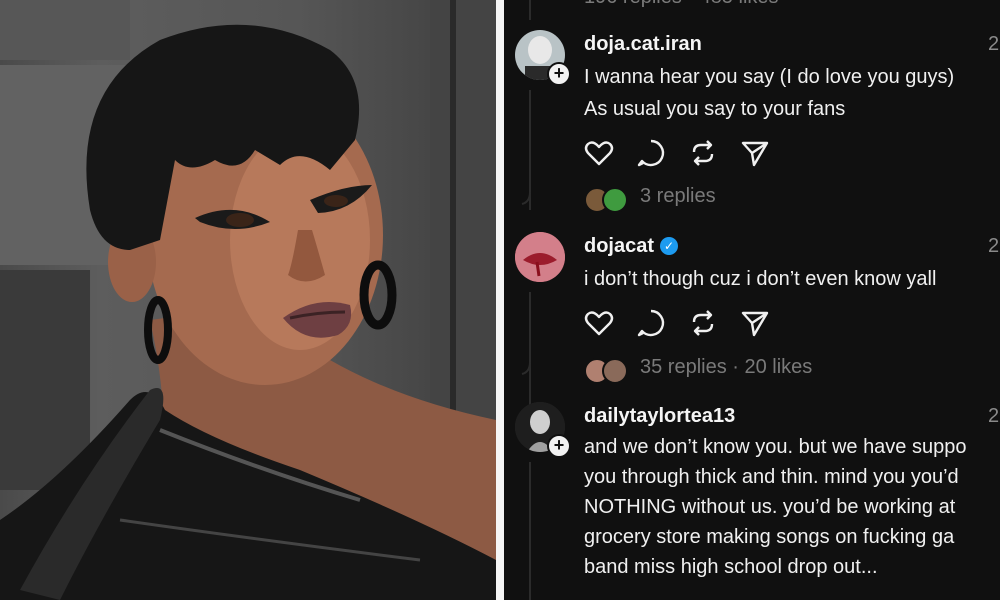 The image size is (1000, 600). Describe the element at coordinates (681, 8) in the screenshot. I see `top-truncated-counts: 196 replies · 485 likes` at that location.